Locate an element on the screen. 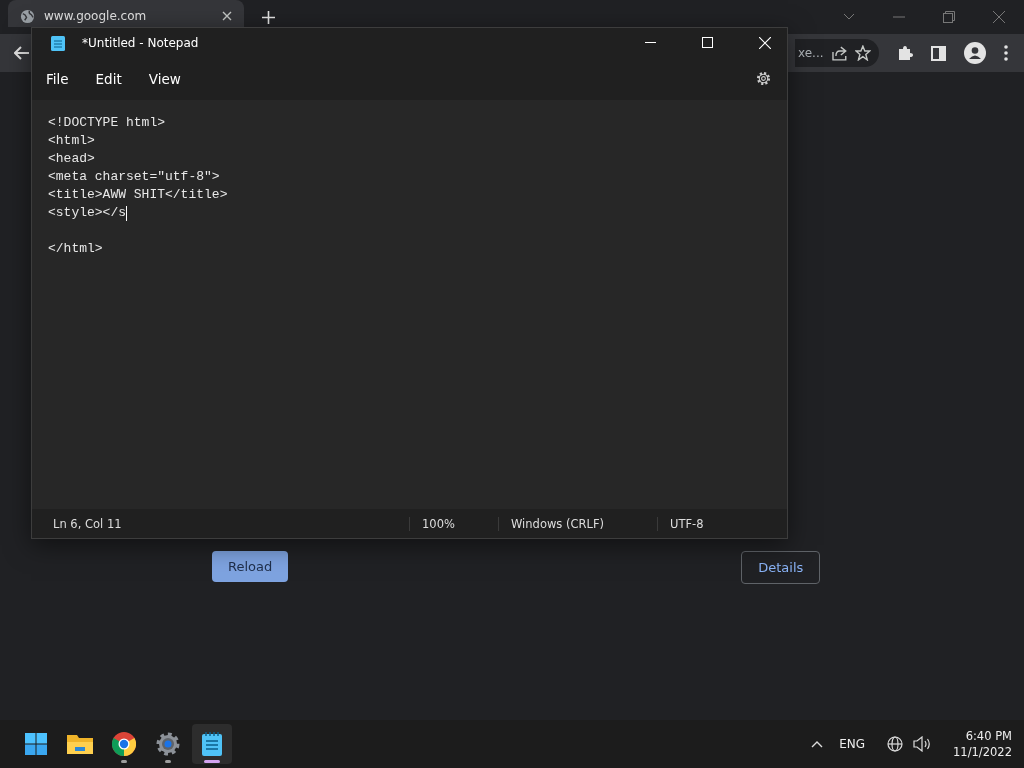  browser-tab: www.google.com is located at coordinates (126, 13).